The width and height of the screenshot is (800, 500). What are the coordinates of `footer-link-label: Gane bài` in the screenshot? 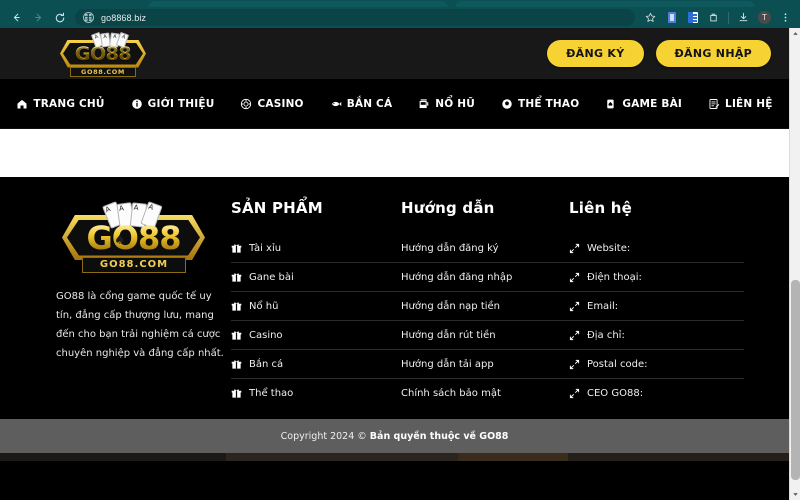 It's located at (271, 277).